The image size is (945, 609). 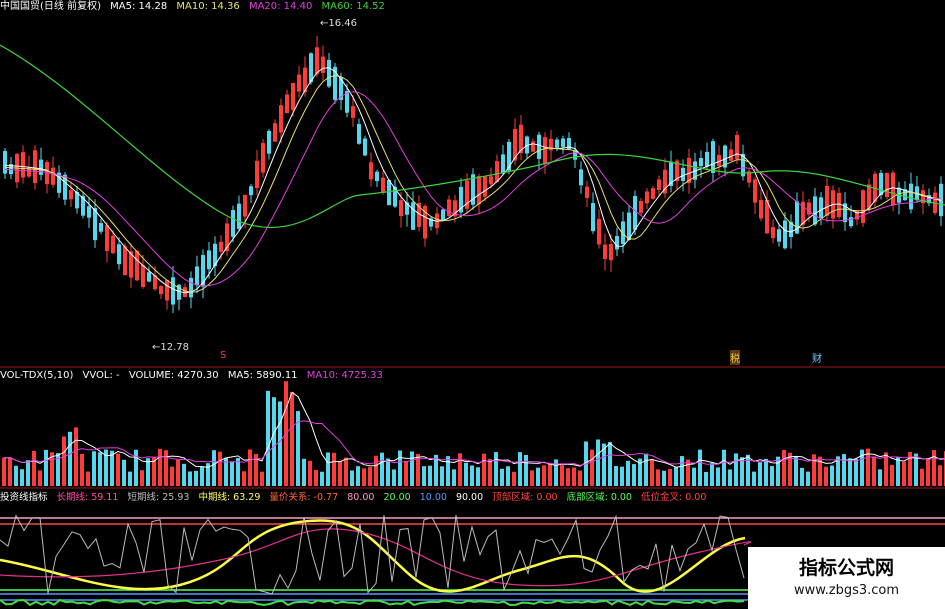 I want to click on level-80-label: 80.00, so click(x=361, y=497).